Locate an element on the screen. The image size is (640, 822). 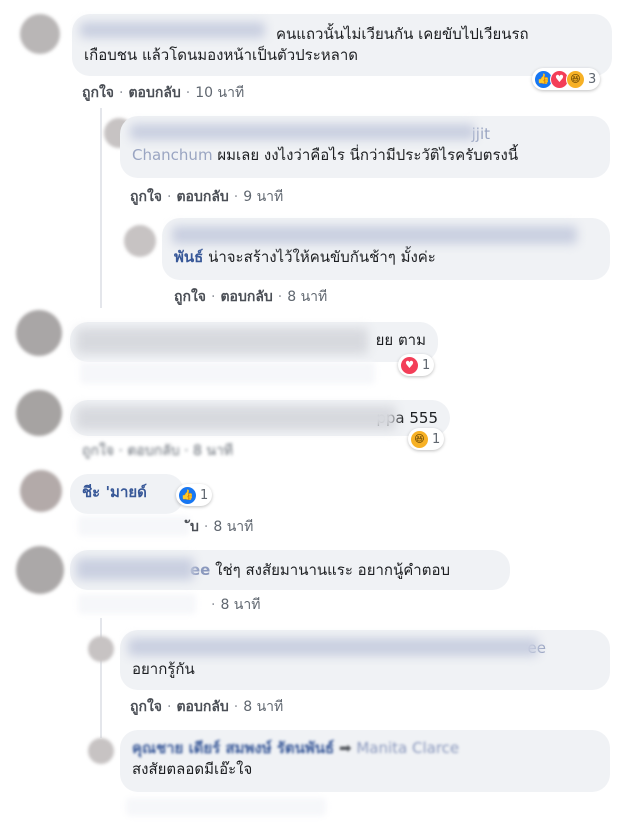
like-icon: 👍 is located at coordinates (187, 495).